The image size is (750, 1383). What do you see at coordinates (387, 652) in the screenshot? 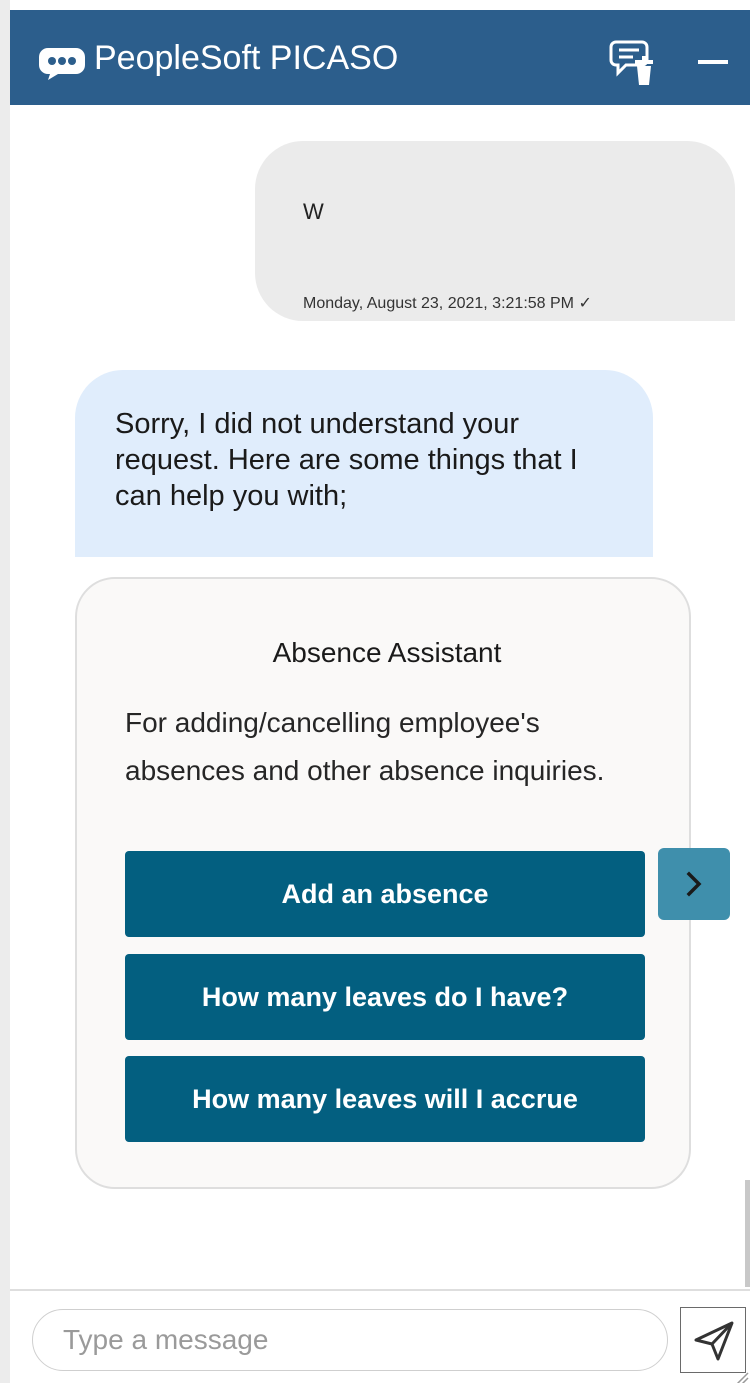
I see `card-title: Absence Assistant` at bounding box center [387, 652].